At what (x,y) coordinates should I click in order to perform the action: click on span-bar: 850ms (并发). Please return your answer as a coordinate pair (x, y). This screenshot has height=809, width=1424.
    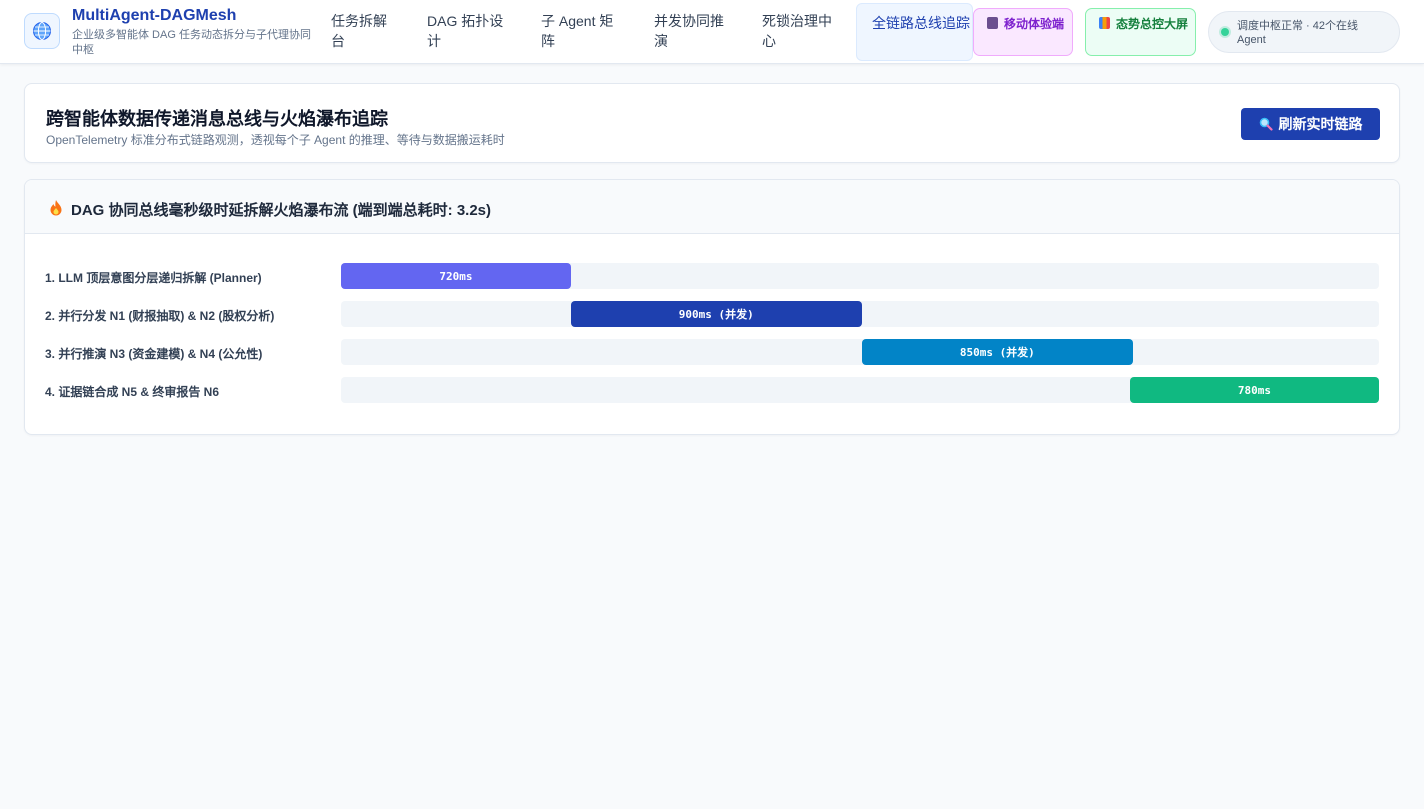
    Looking at the image, I should click on (997, 352).